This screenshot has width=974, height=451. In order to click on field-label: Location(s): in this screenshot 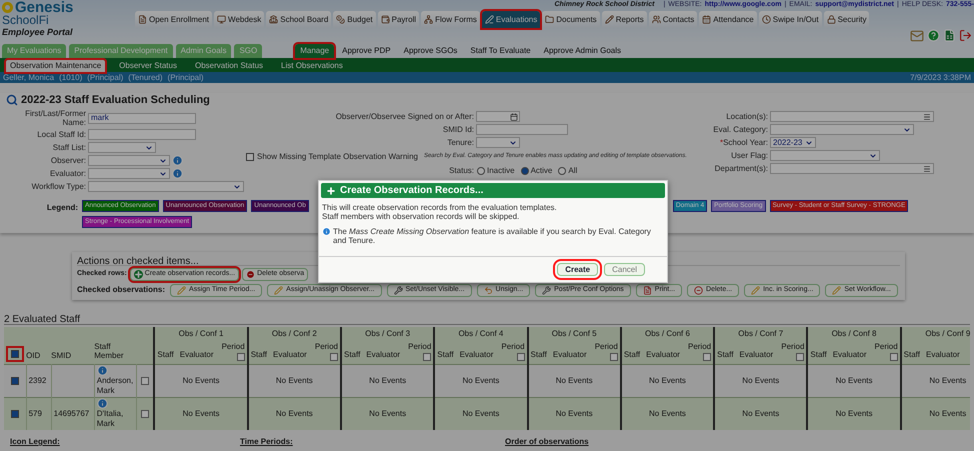, I will do `click(747, 116)`.